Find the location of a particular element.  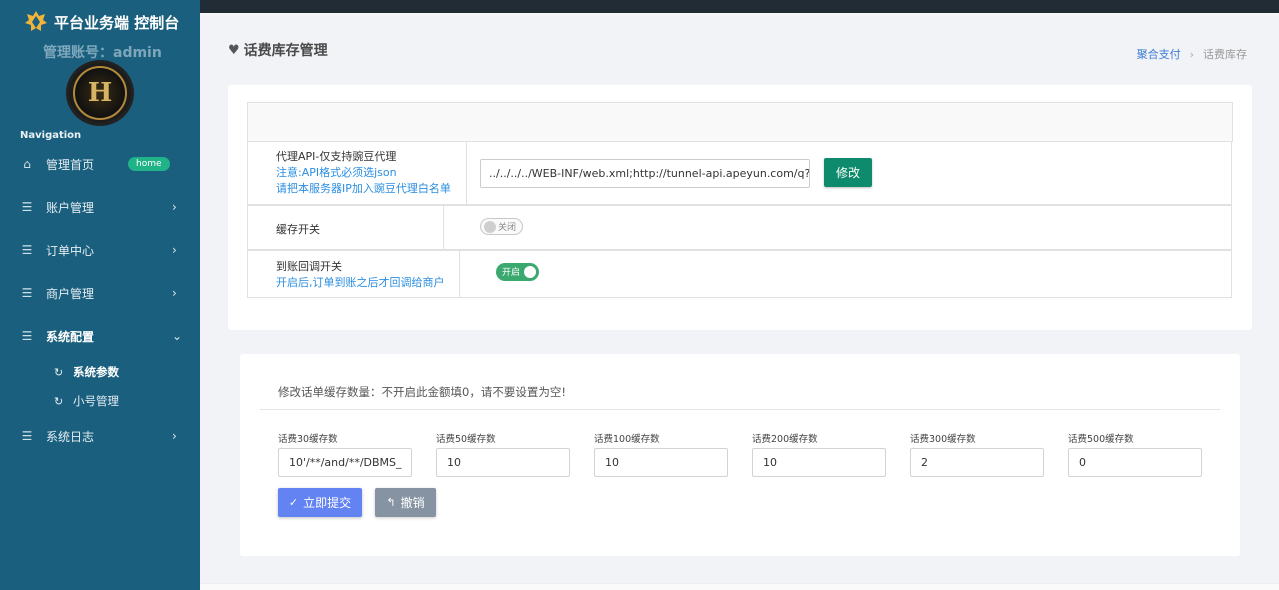

heart-icon: ♥ is located at coordinates (234, 50).